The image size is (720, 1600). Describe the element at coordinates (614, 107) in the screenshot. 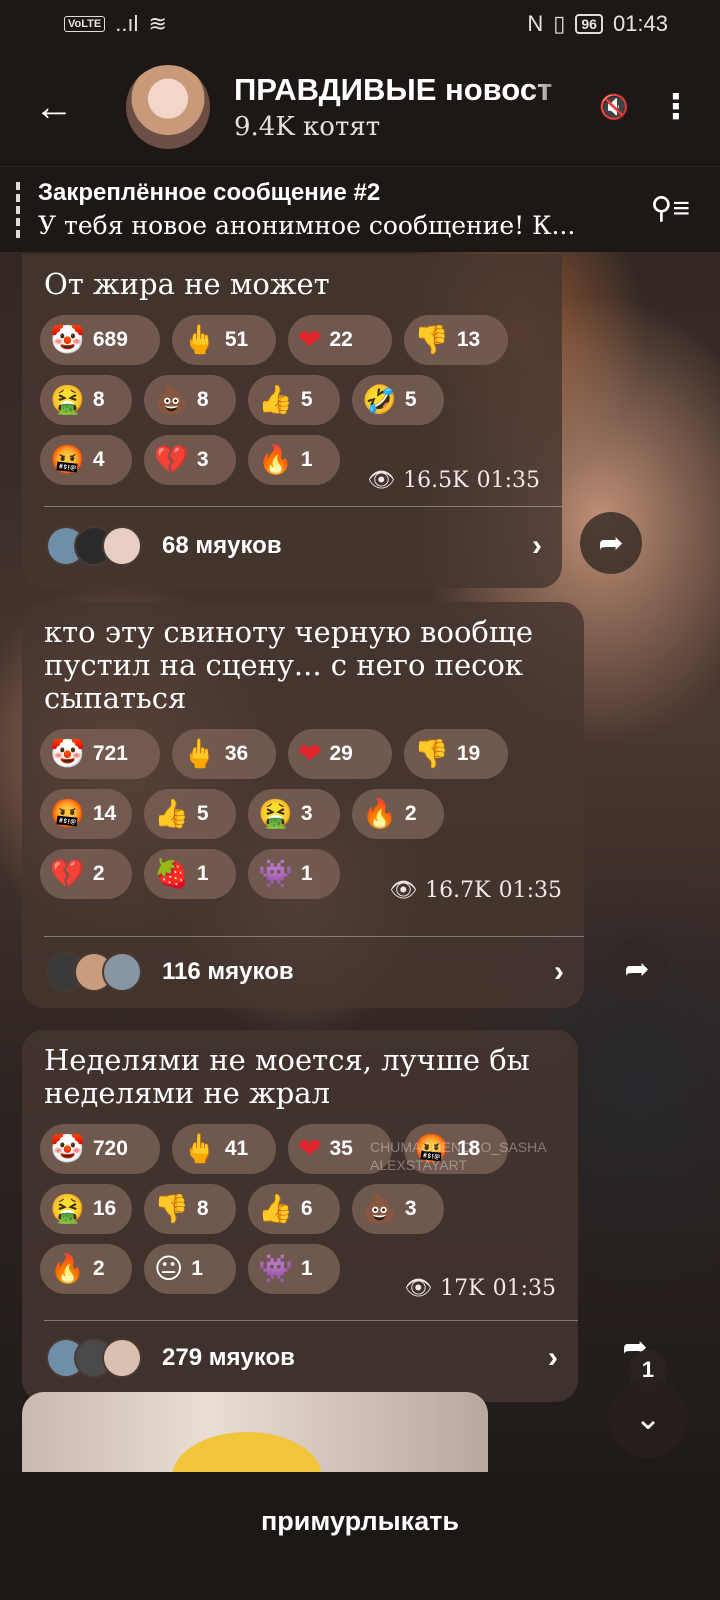

I see `muted-icon: 🔇` at that location.